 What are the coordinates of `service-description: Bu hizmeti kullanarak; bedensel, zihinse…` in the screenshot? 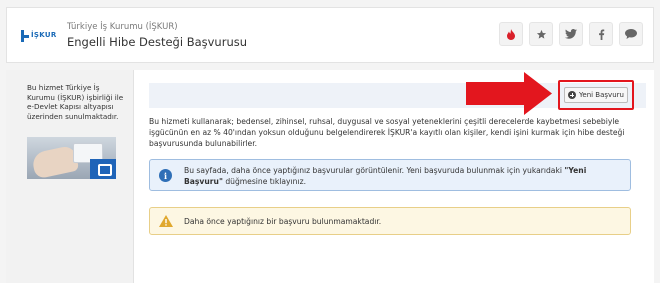 It's located at (387, 132).